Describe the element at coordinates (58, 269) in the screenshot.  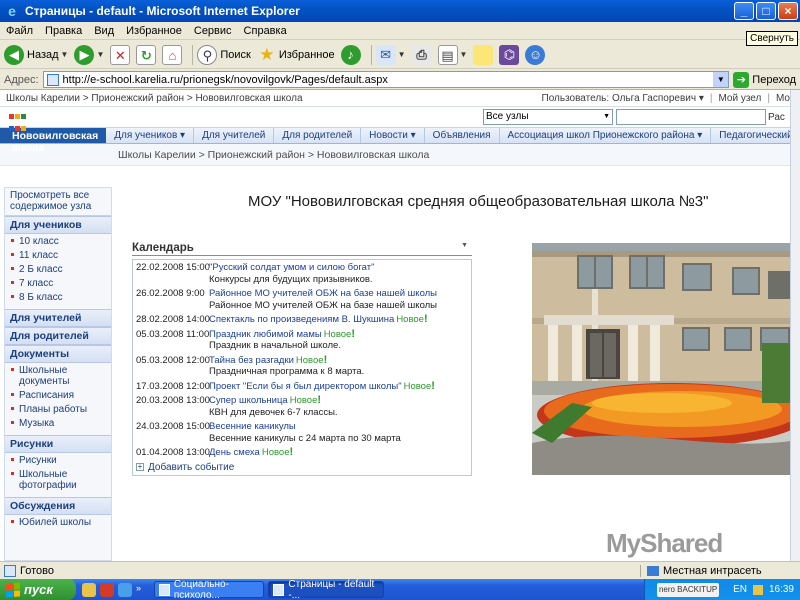
I see `nav-link-class-2b: 2 Б класс` at that location.